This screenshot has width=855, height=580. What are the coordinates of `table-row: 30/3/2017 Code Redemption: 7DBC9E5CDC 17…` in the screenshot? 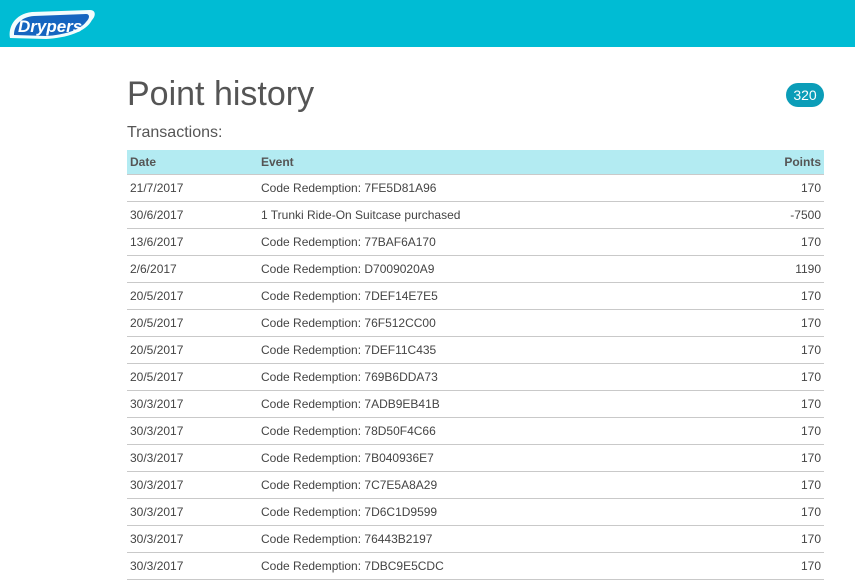 It's located at (475, 566).